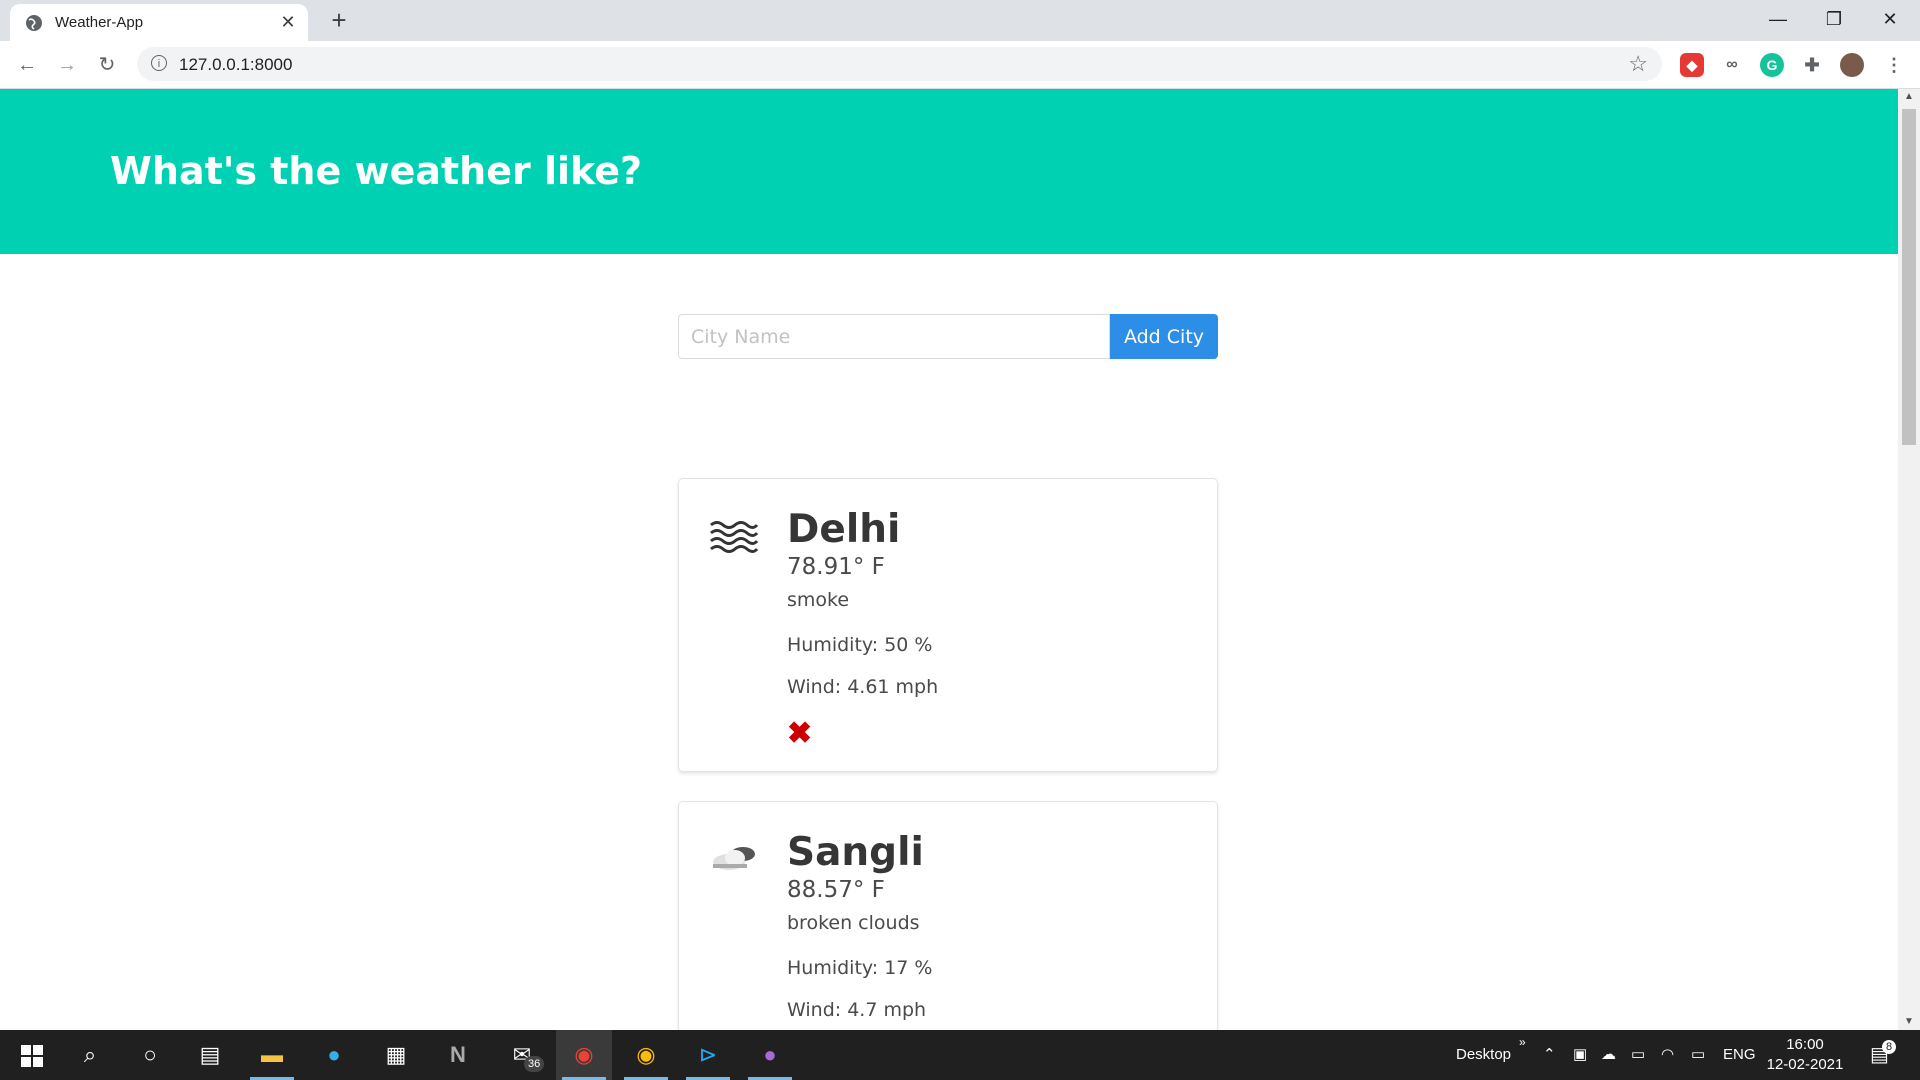  What do you see at coordinates (27, 65) in the screenshot?
I see `back-button: ←` at bounding box center [27, 65].